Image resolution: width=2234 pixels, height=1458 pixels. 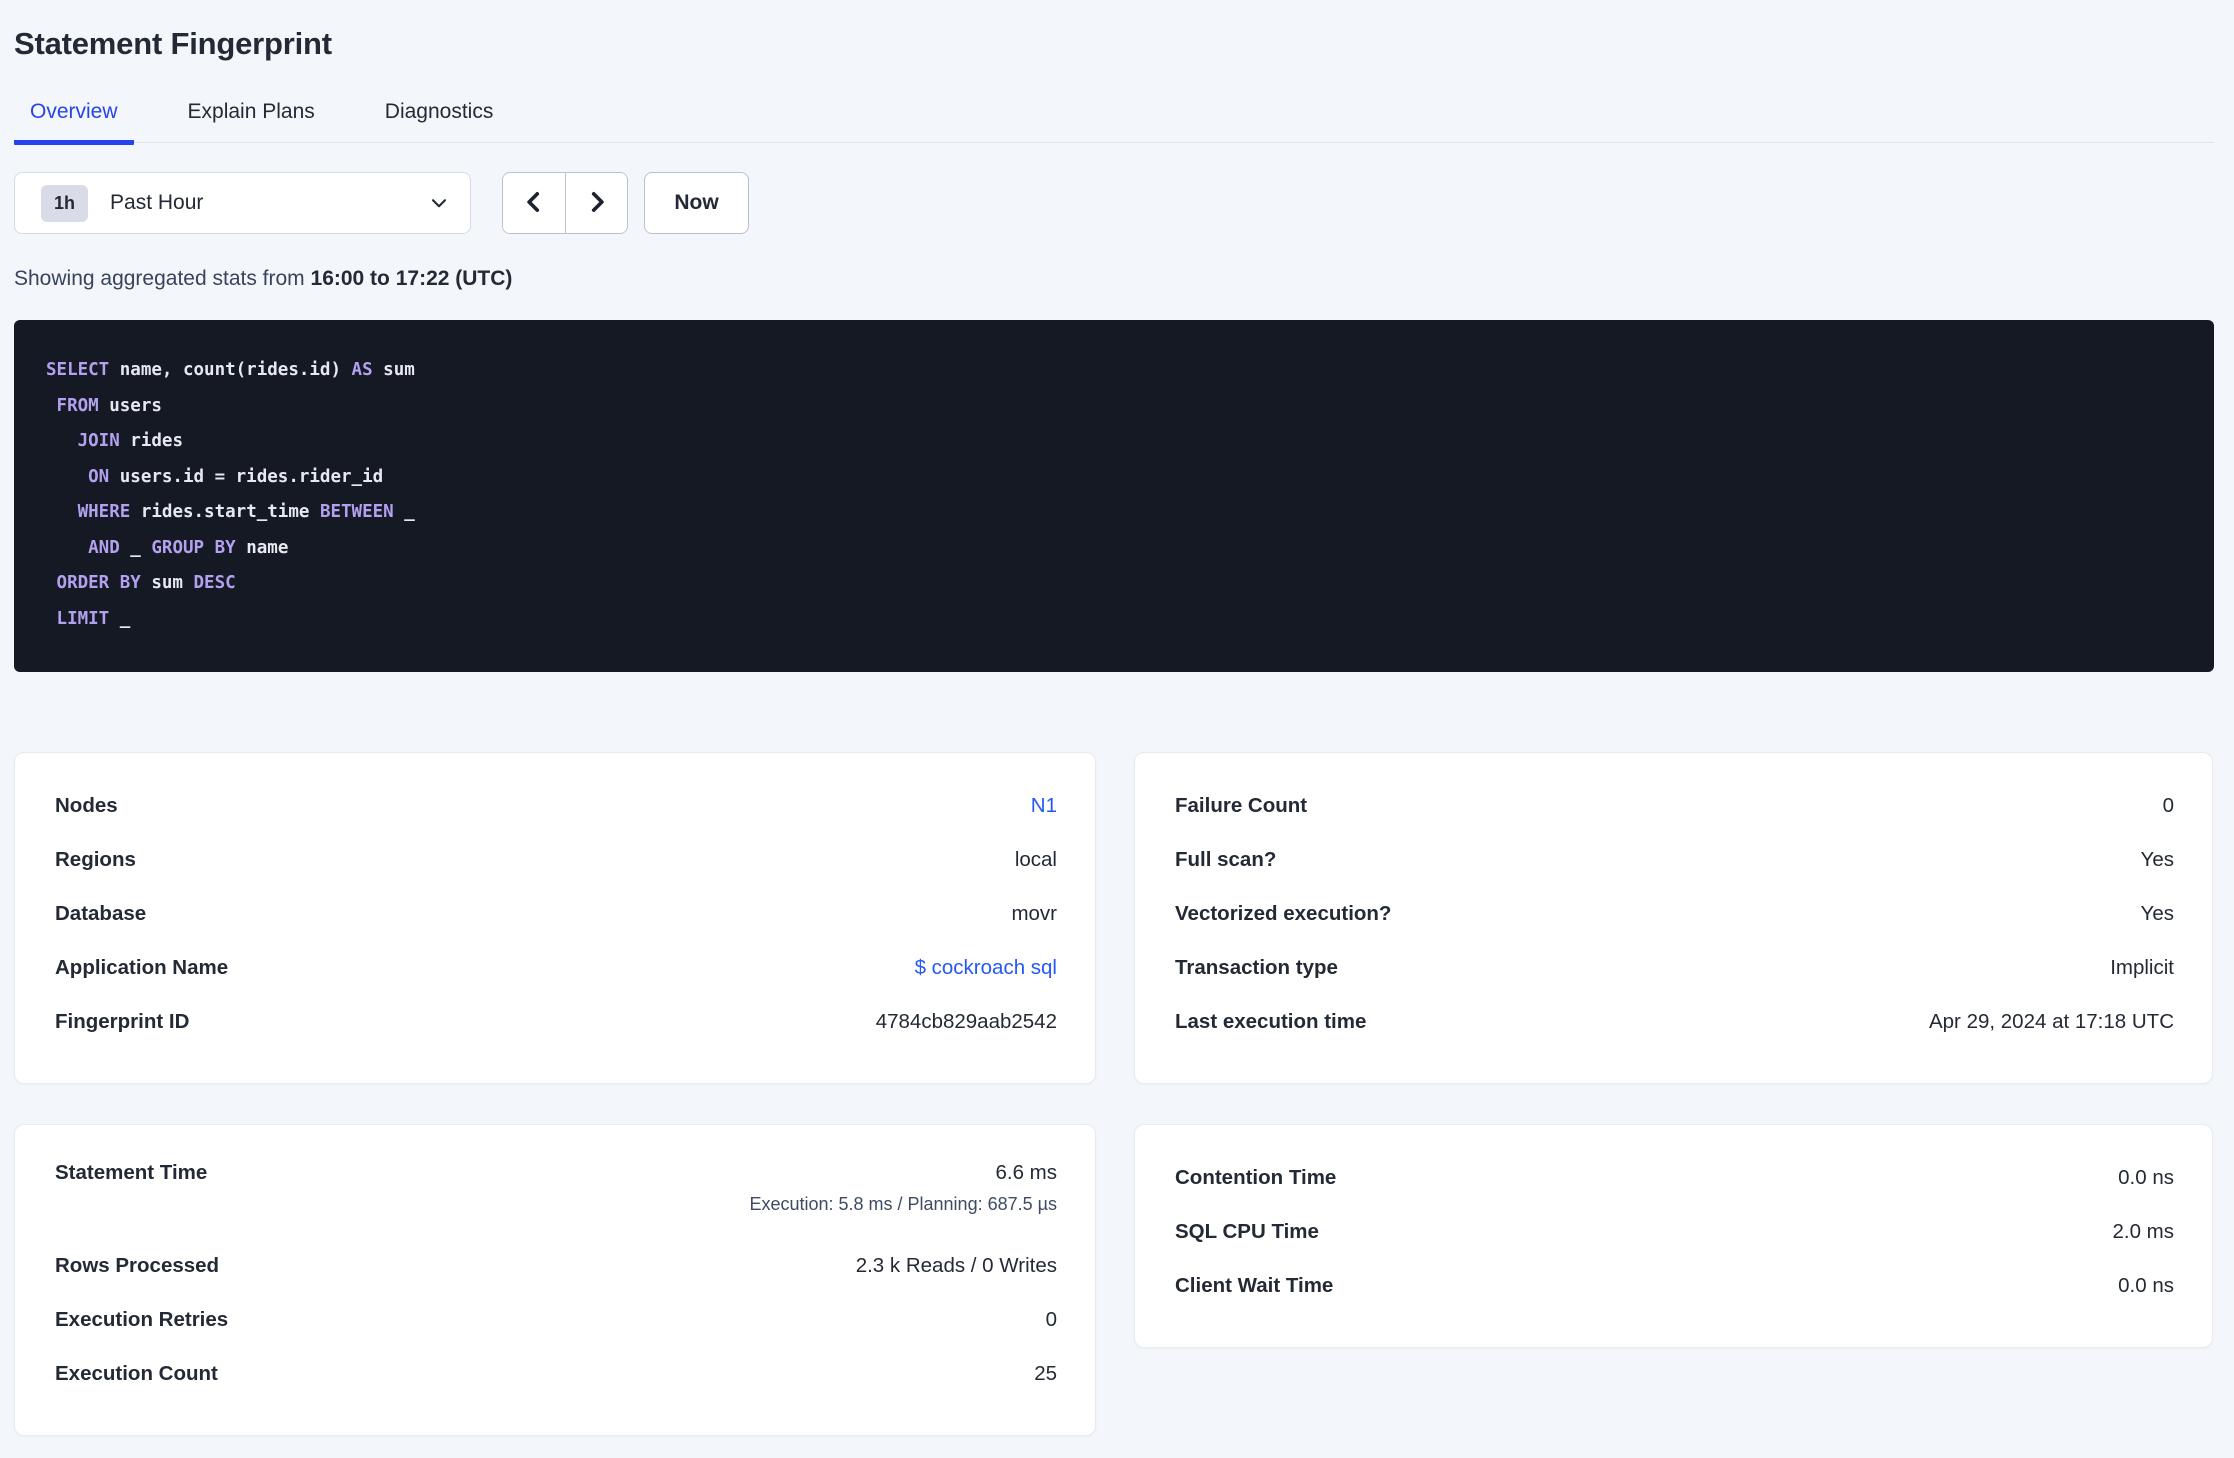 What do you see at coordinates (696, 203) in the screenshot?
I see `now-button: Now` at bounding box center [696, 203].